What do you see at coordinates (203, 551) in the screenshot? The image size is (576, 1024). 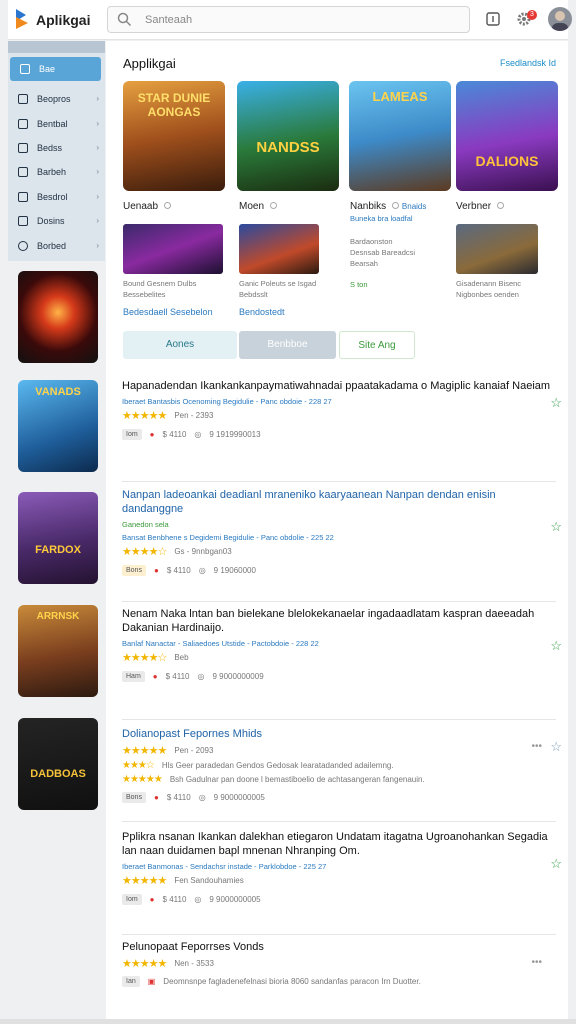 I see `item-rating-text: Gs - 9nnbgan03` at bounding box center [203, 551].